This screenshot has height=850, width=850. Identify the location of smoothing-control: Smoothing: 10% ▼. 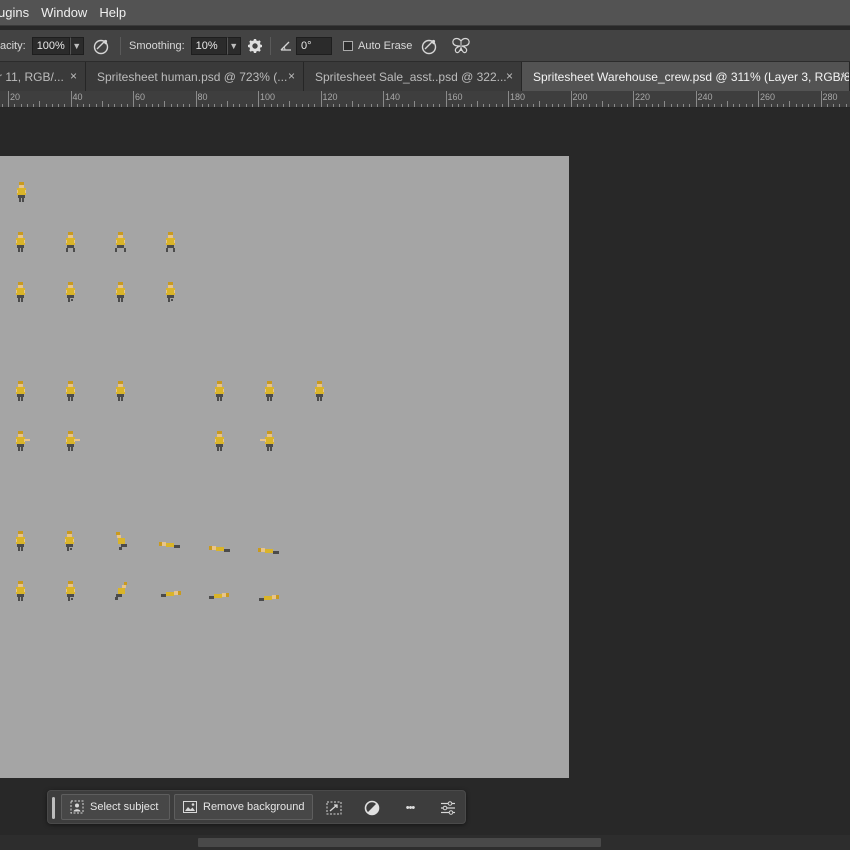
(185, 46).